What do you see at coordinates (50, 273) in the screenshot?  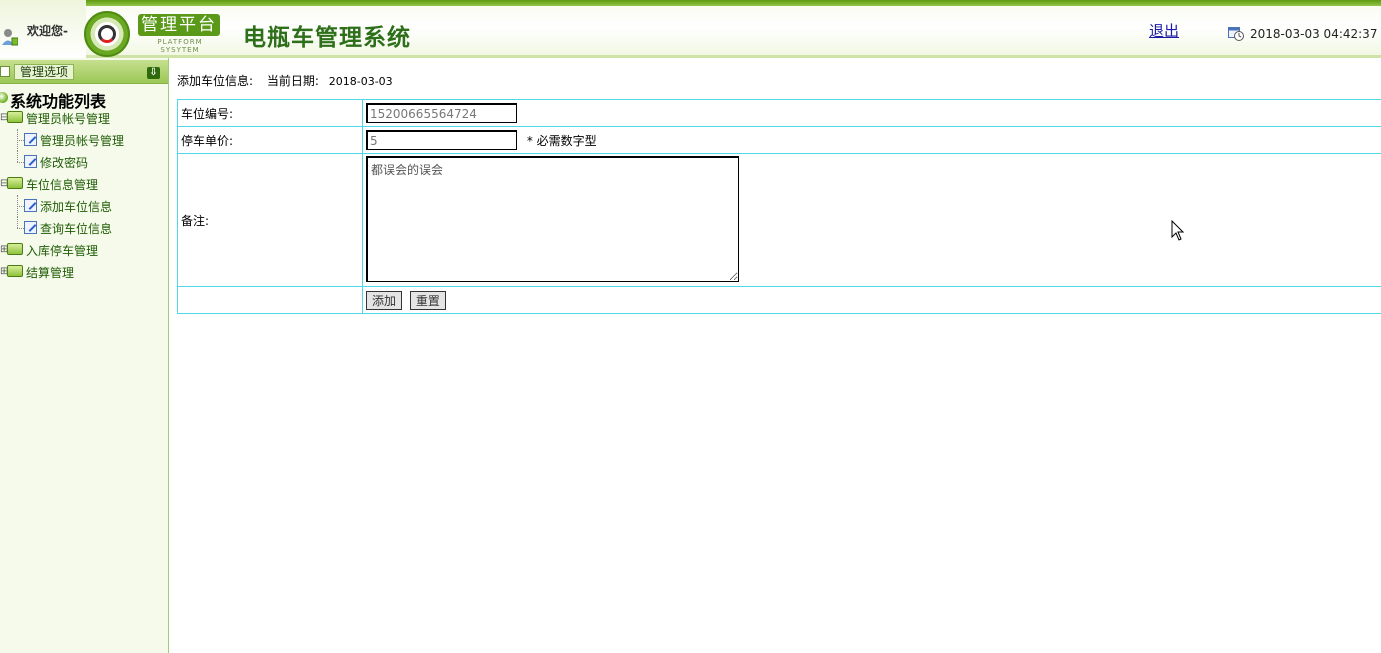 I see `tree-node-label: 结算管理` at bounding box center [50, 273].